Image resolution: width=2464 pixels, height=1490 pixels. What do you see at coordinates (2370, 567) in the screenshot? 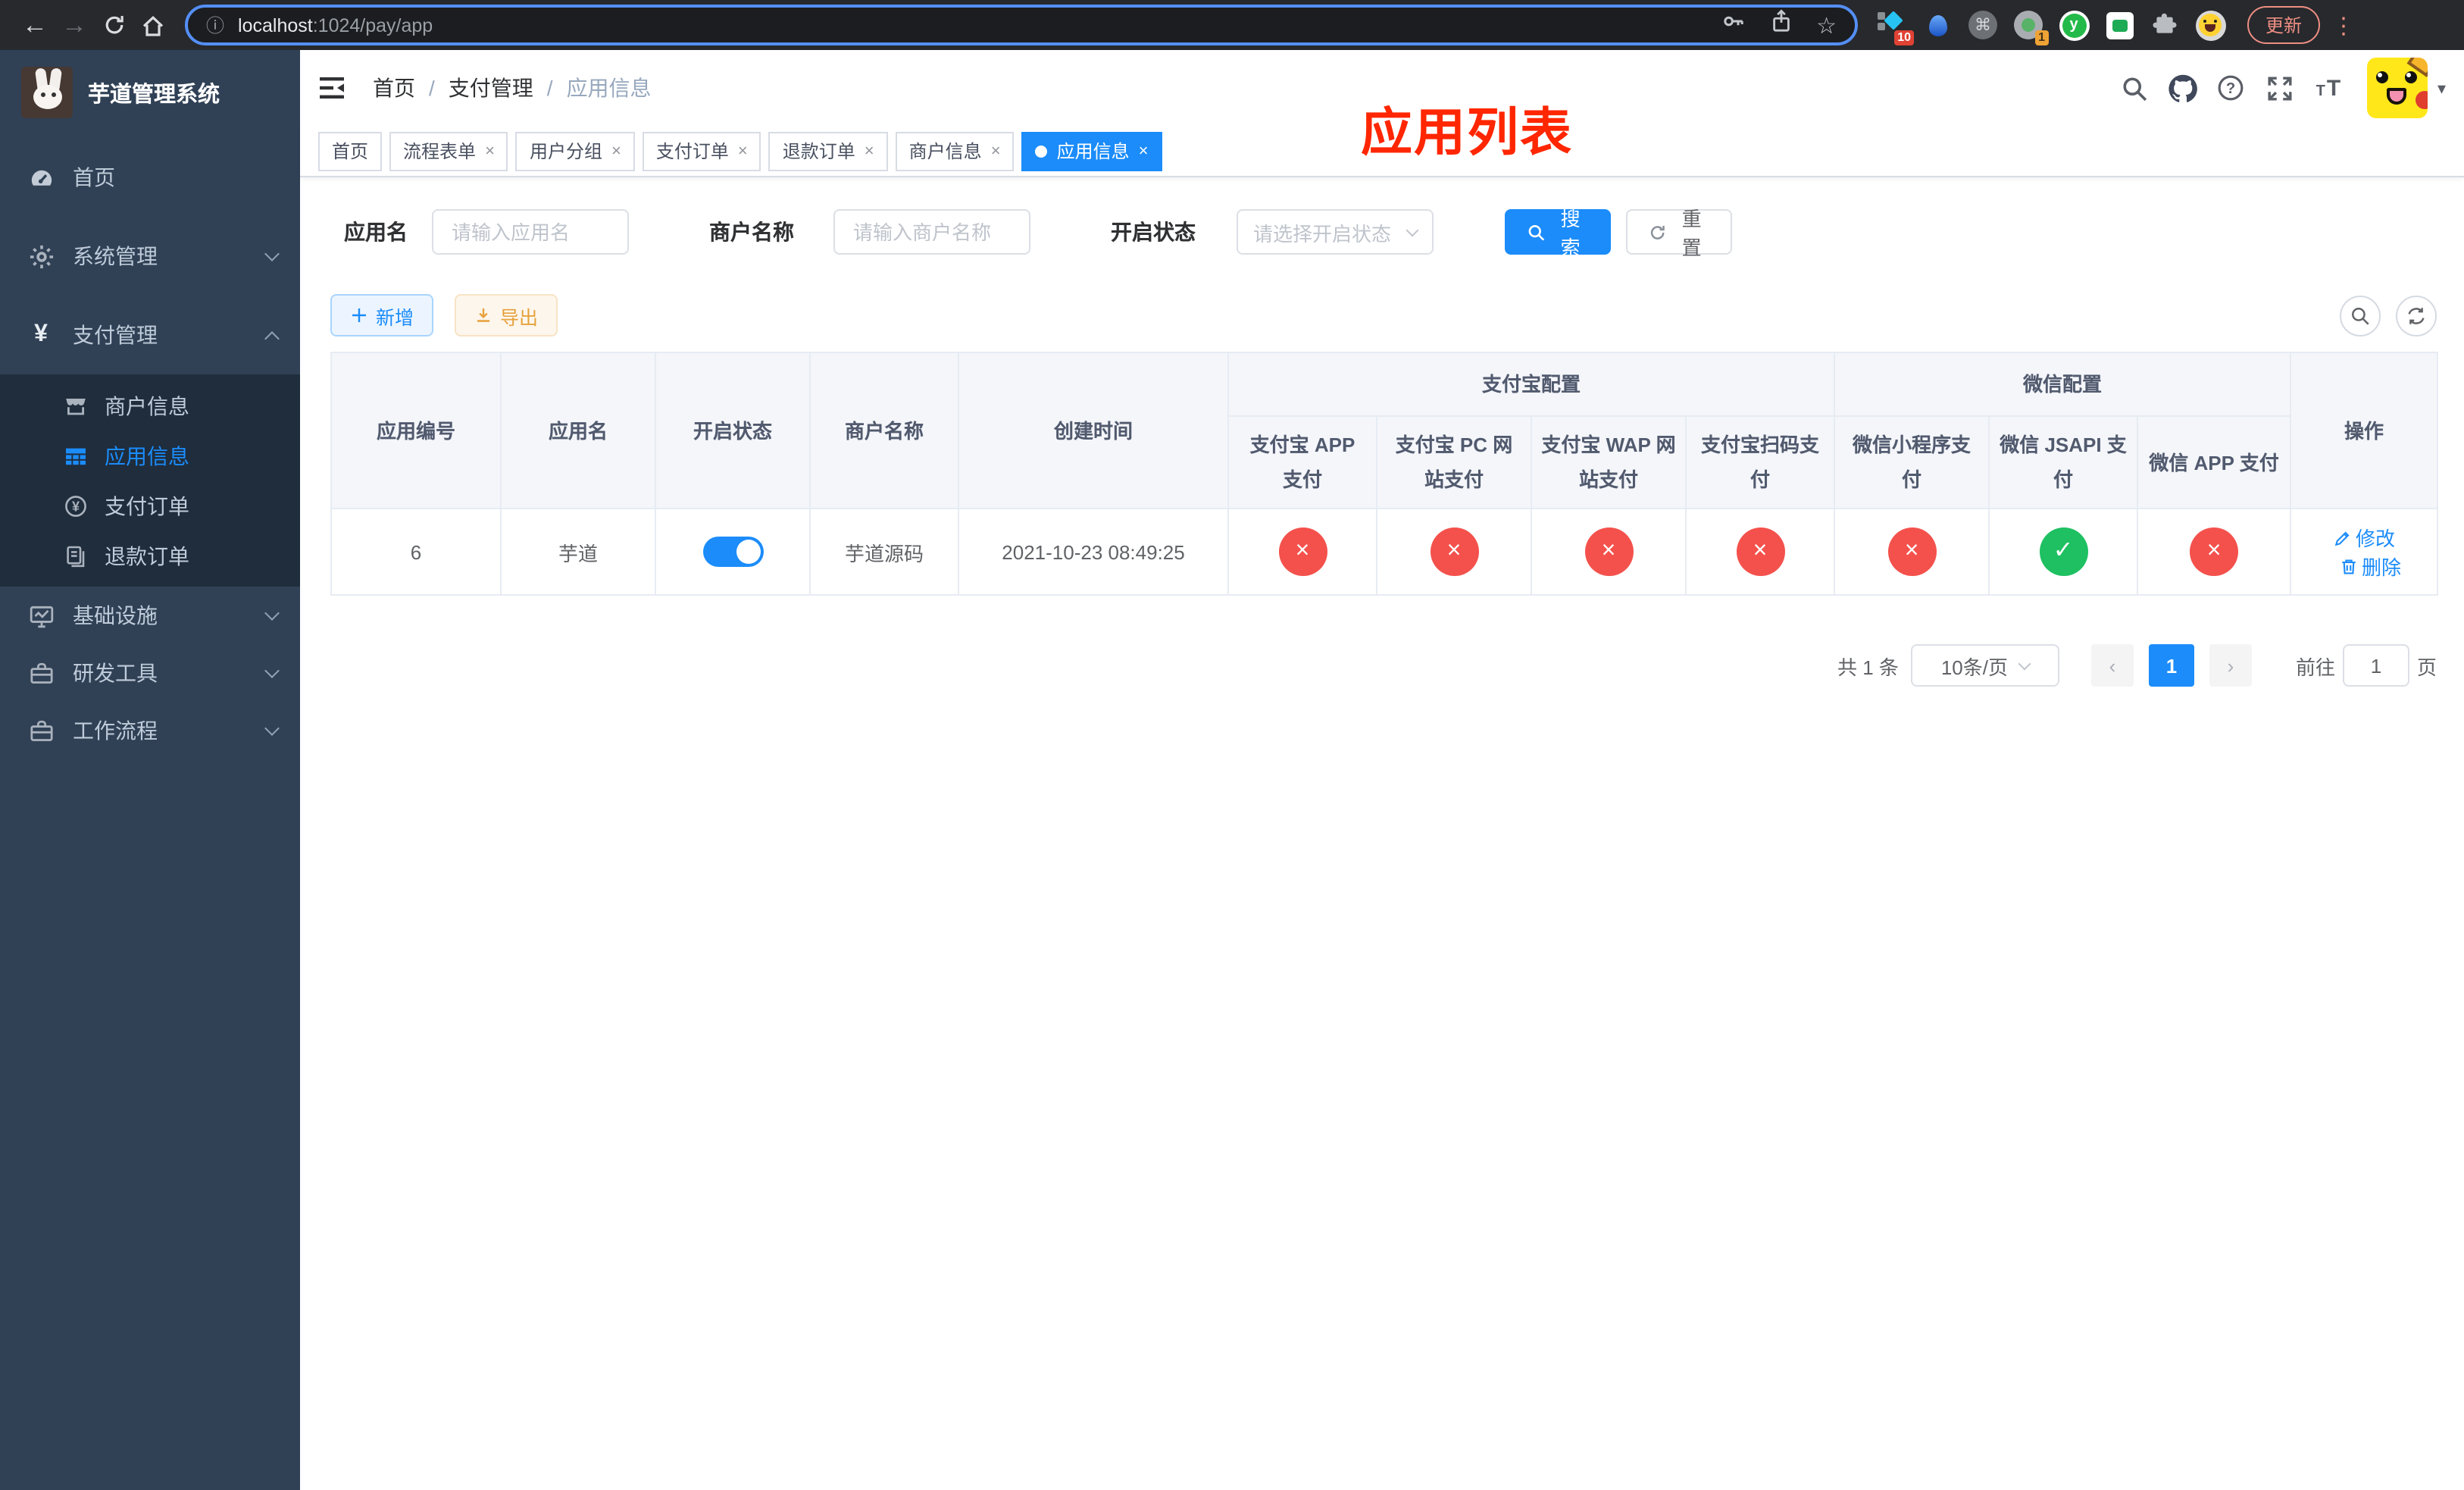
I see `delete-link: 删除` at bounding box center [2370, 567].